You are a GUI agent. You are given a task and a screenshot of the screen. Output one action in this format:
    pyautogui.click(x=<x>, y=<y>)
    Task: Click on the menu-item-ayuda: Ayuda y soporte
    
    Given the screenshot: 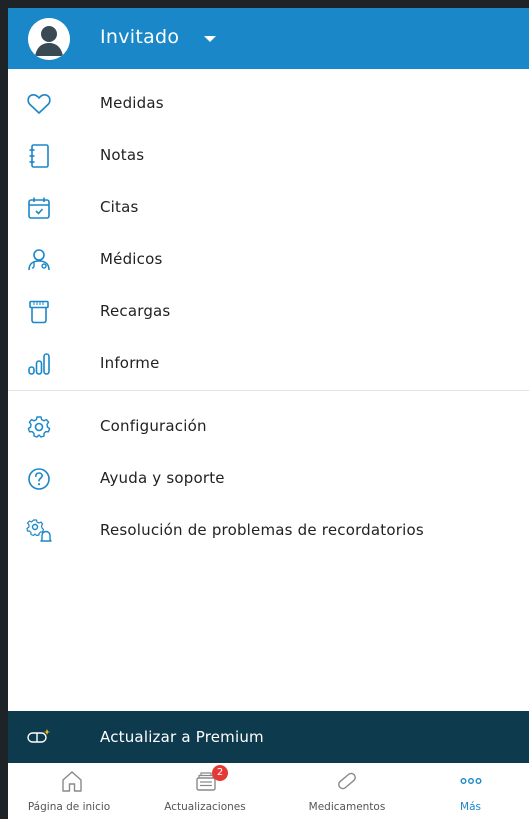 What is the action you would take?
    pyautogui.click(x=268, y=479)
    